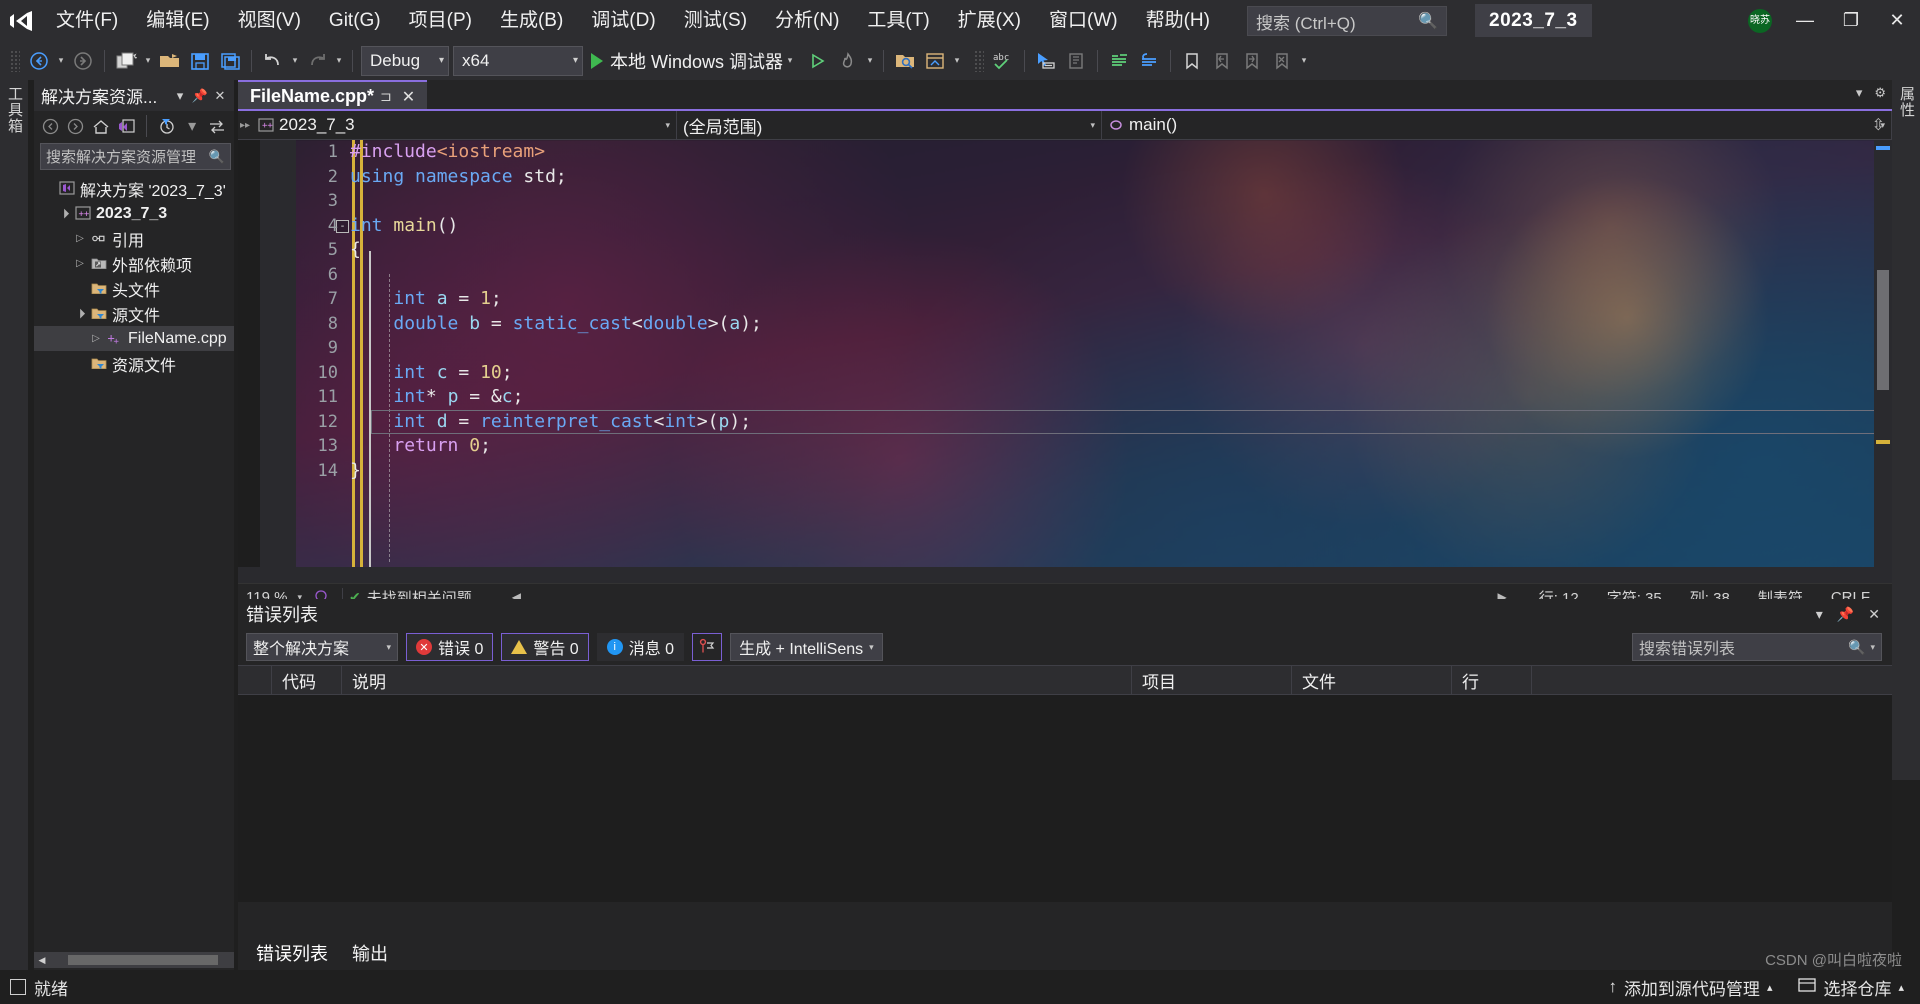  Describe the element at coordinates (1065, 226) in the screenshot. I see `code-line: 4 int main()` at that location.